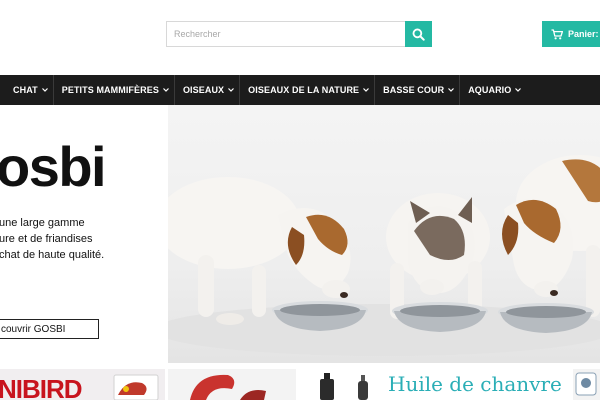 The width and height of the screenshot is (600, 400). I want to click on nav-item-oiseaux: OISEAUX, so click(207, 90).